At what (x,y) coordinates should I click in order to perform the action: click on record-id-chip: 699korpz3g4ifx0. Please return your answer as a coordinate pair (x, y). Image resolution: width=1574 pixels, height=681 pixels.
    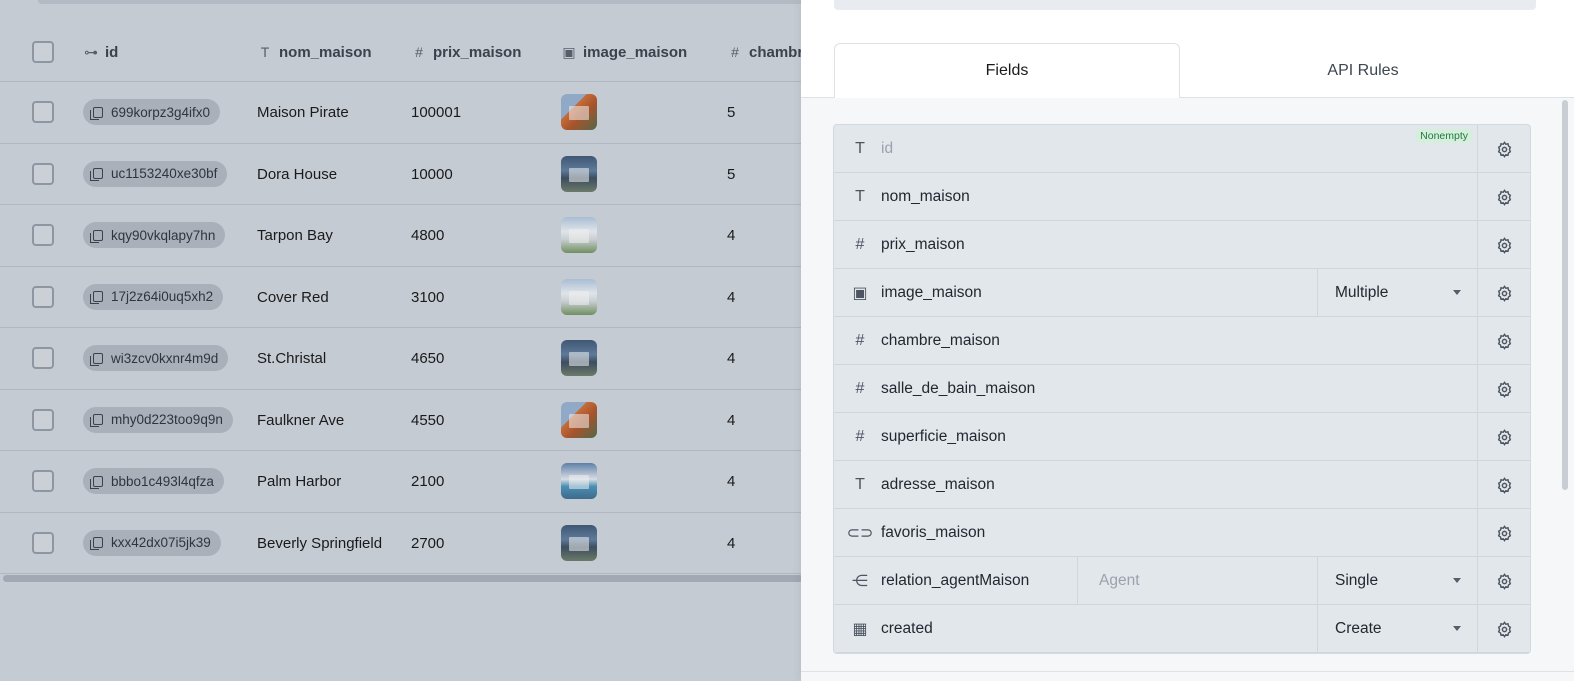
    Looking at the image, I should click on (152, 112).